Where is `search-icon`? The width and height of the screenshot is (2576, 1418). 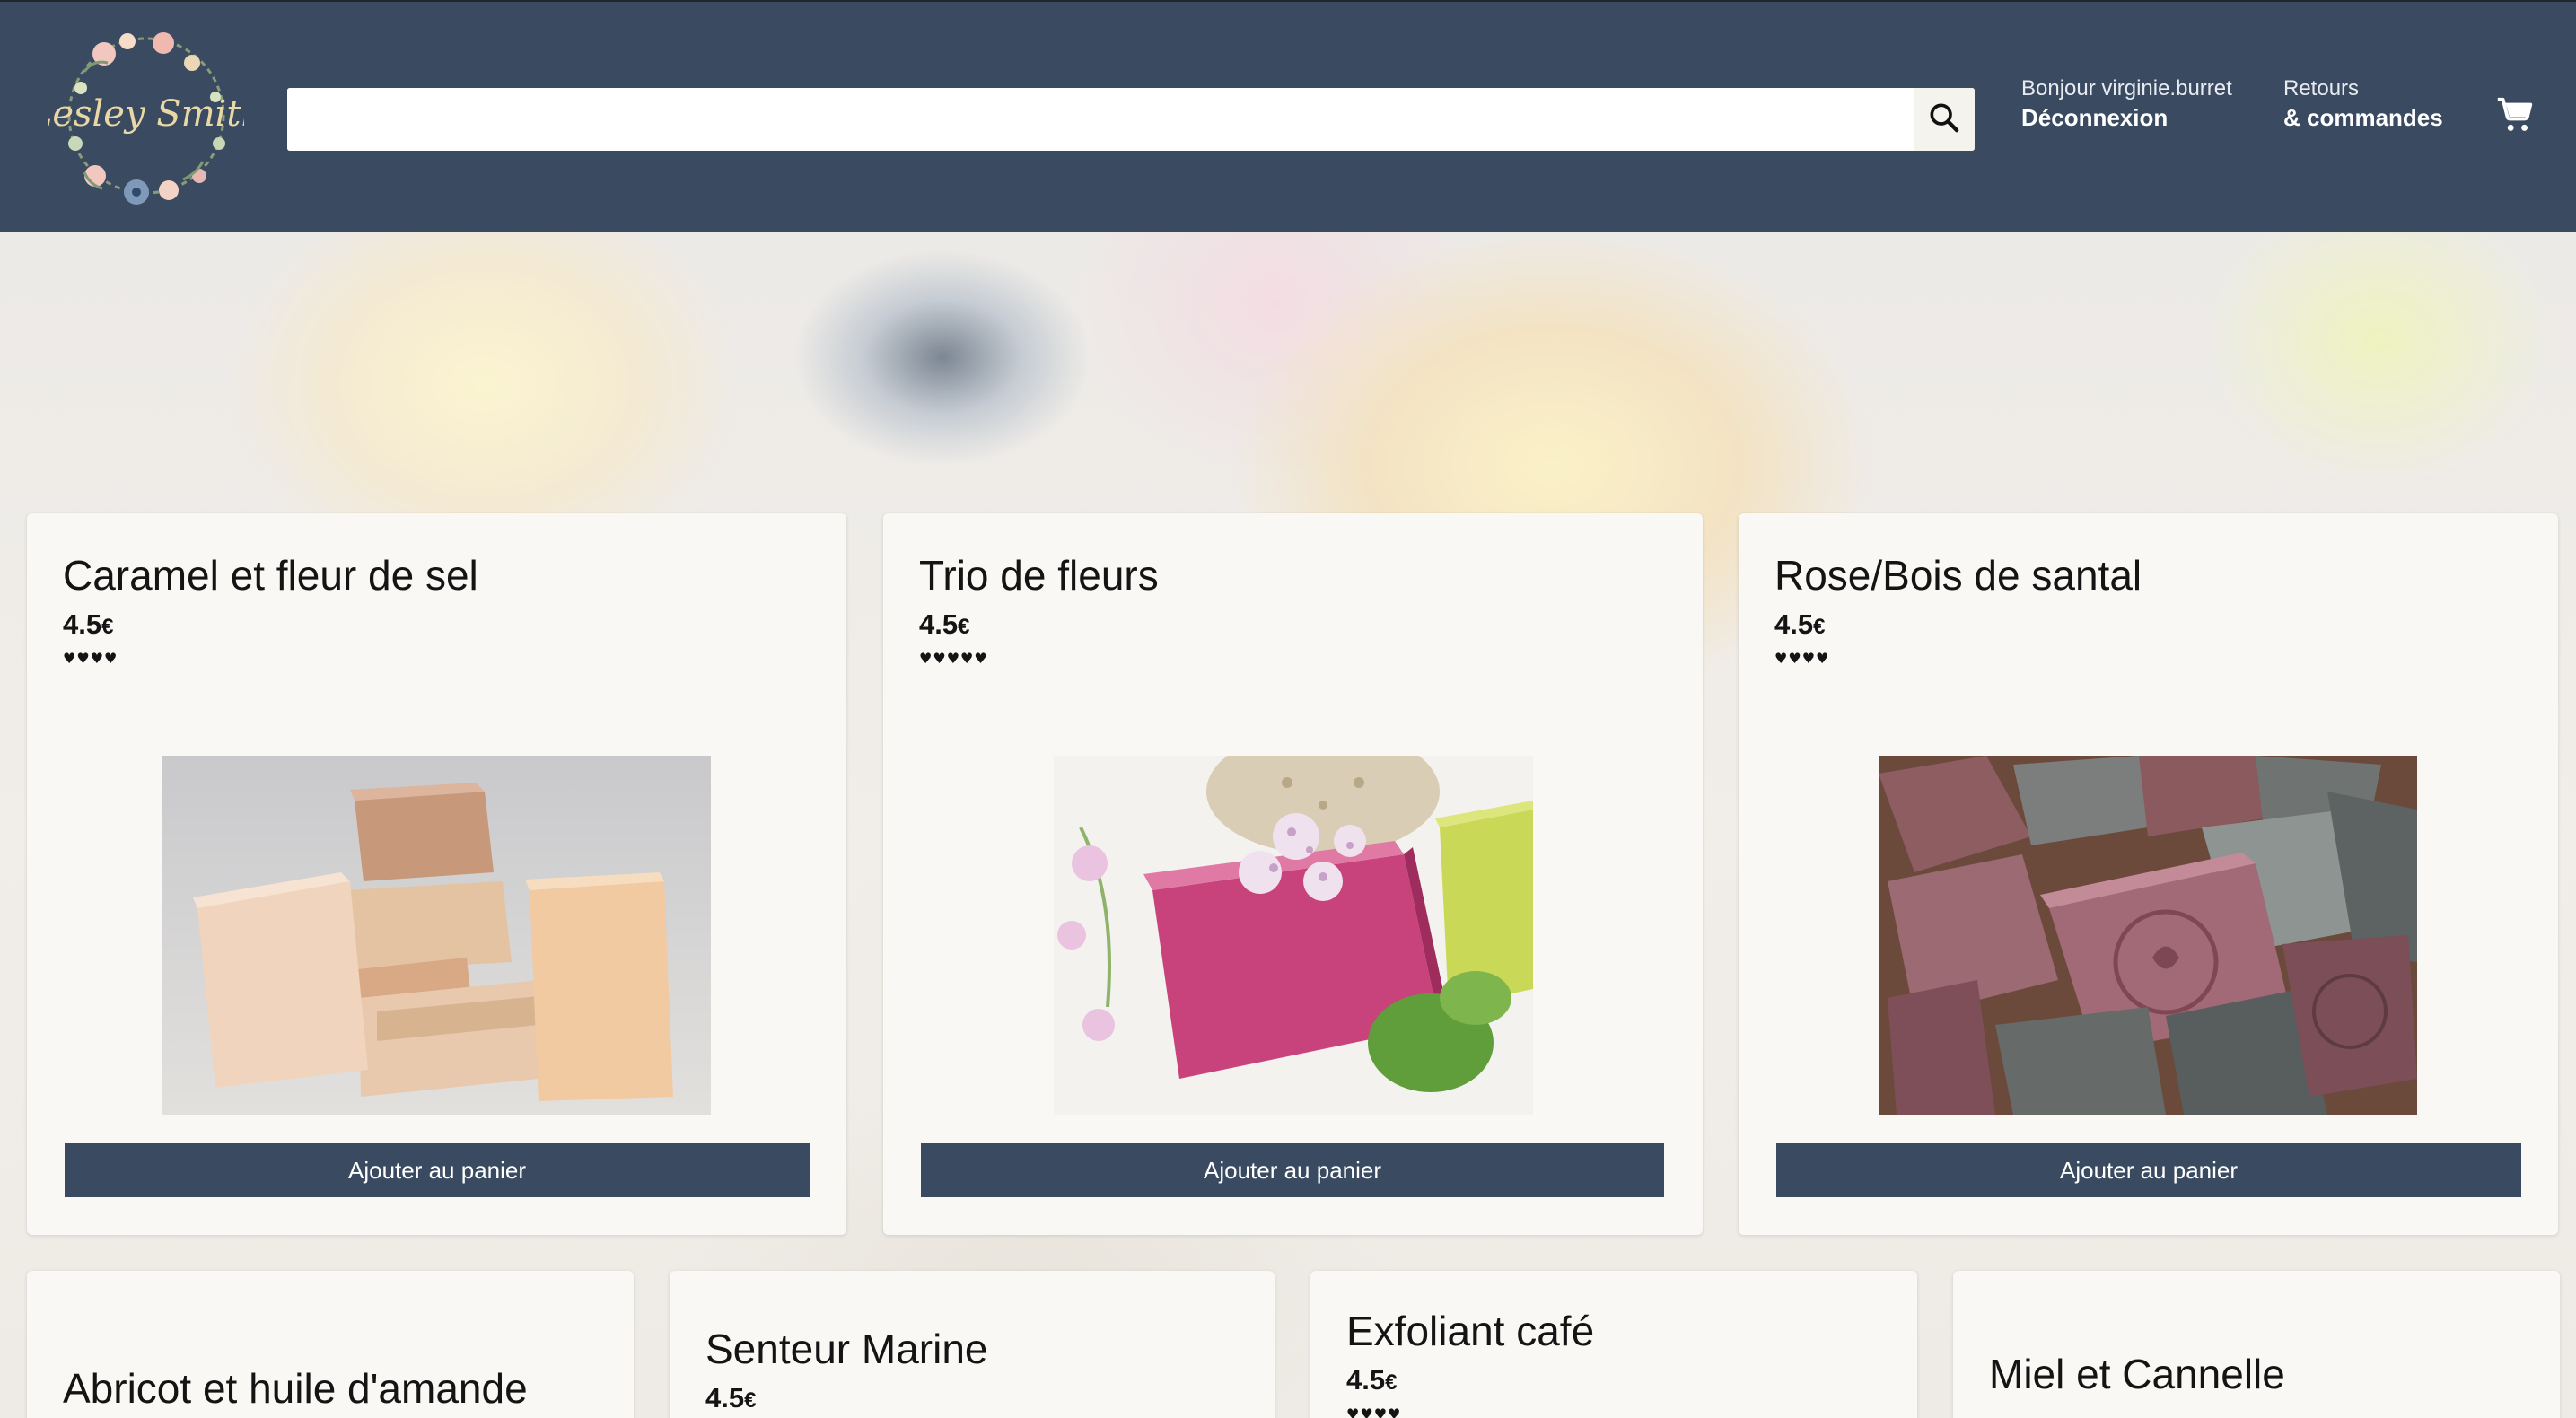 search-icon is located at coordinates (1944, 120).